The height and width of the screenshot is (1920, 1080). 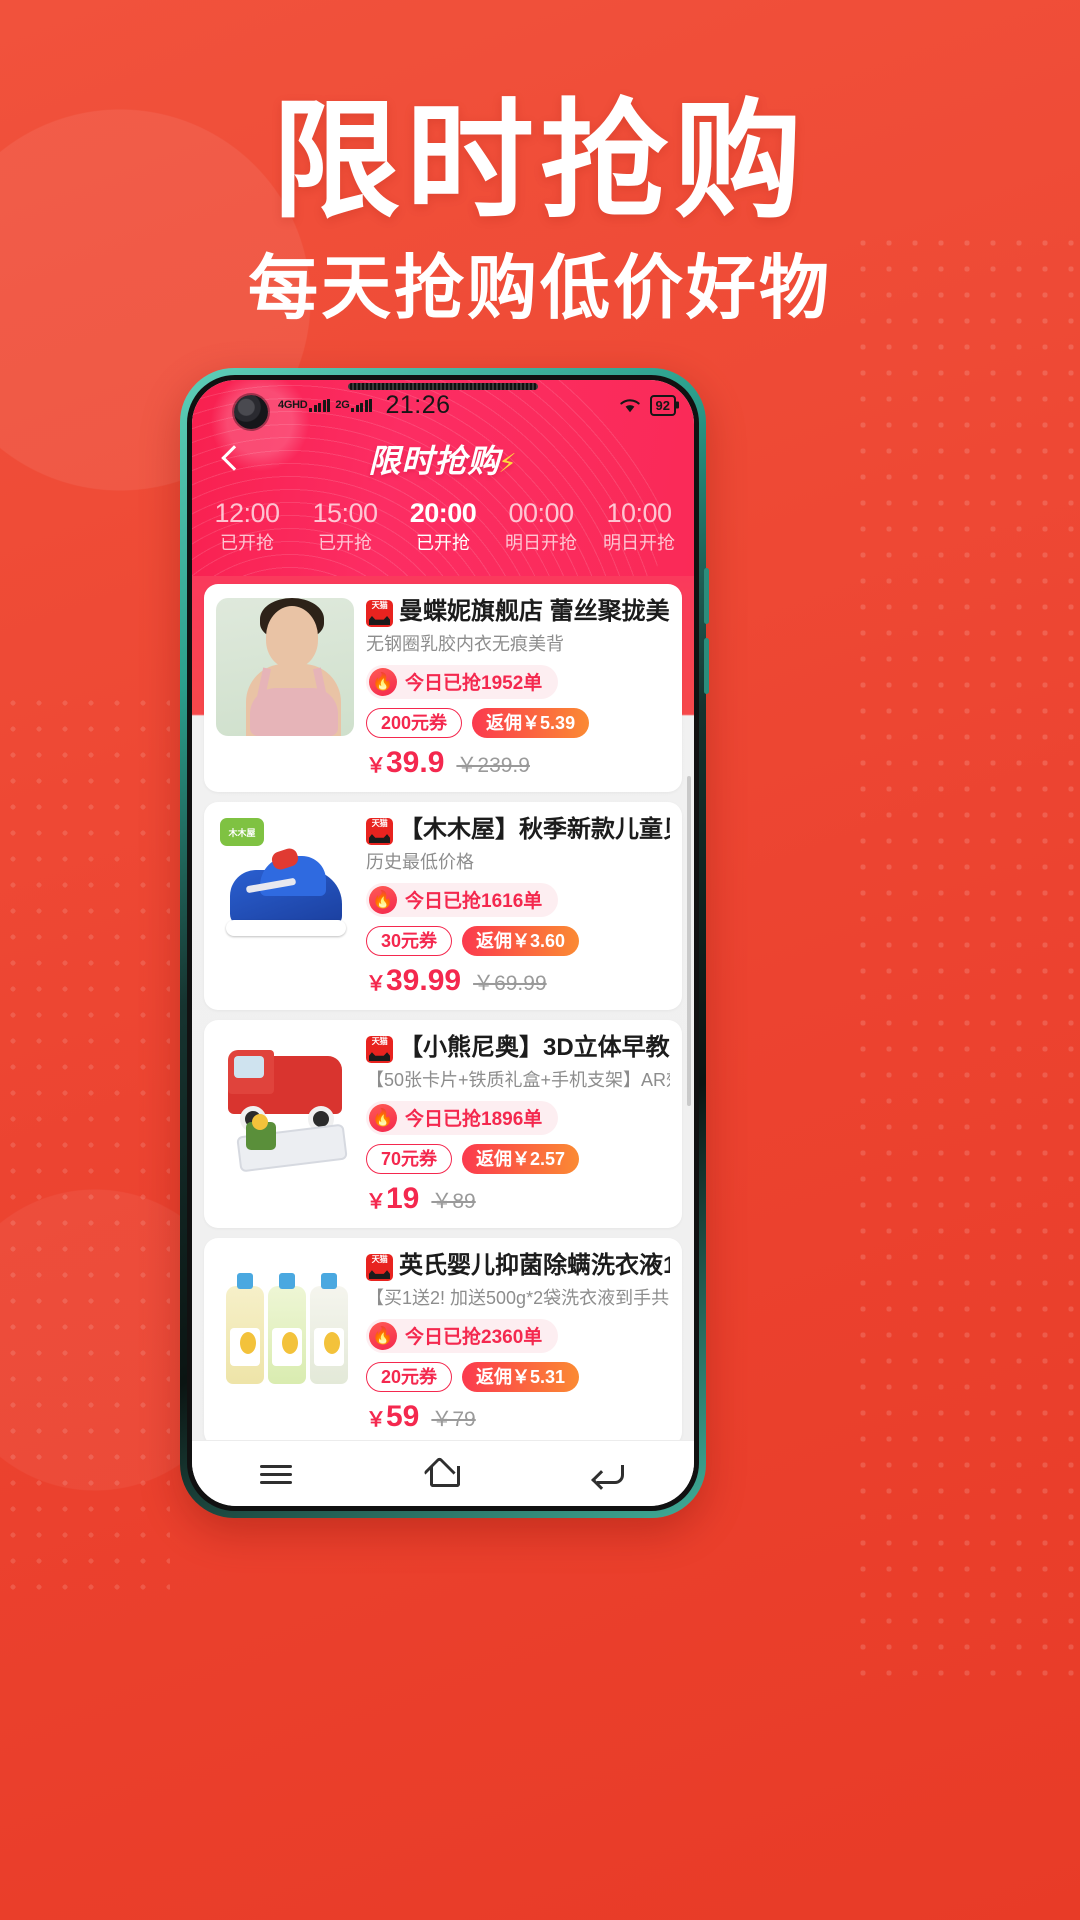 What do you see at coordinates (518, 1159) in the screenshot?
I see `product-badges: 70元券 返佣￥2.57` at bounding box center [518, 1159].